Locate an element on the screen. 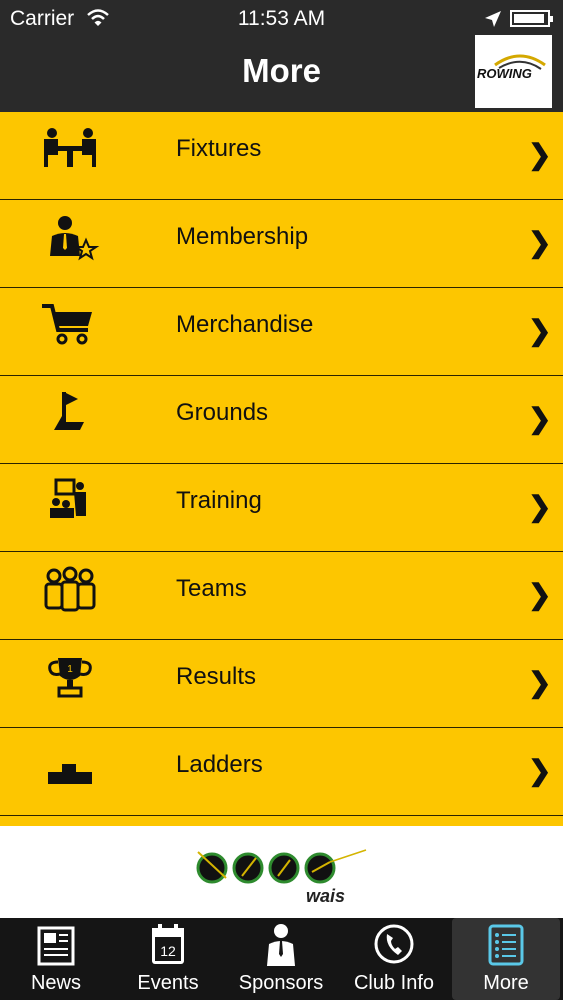 This screenshot has height=1000, width=563. phone-icon is located at coordinates (394, 944).